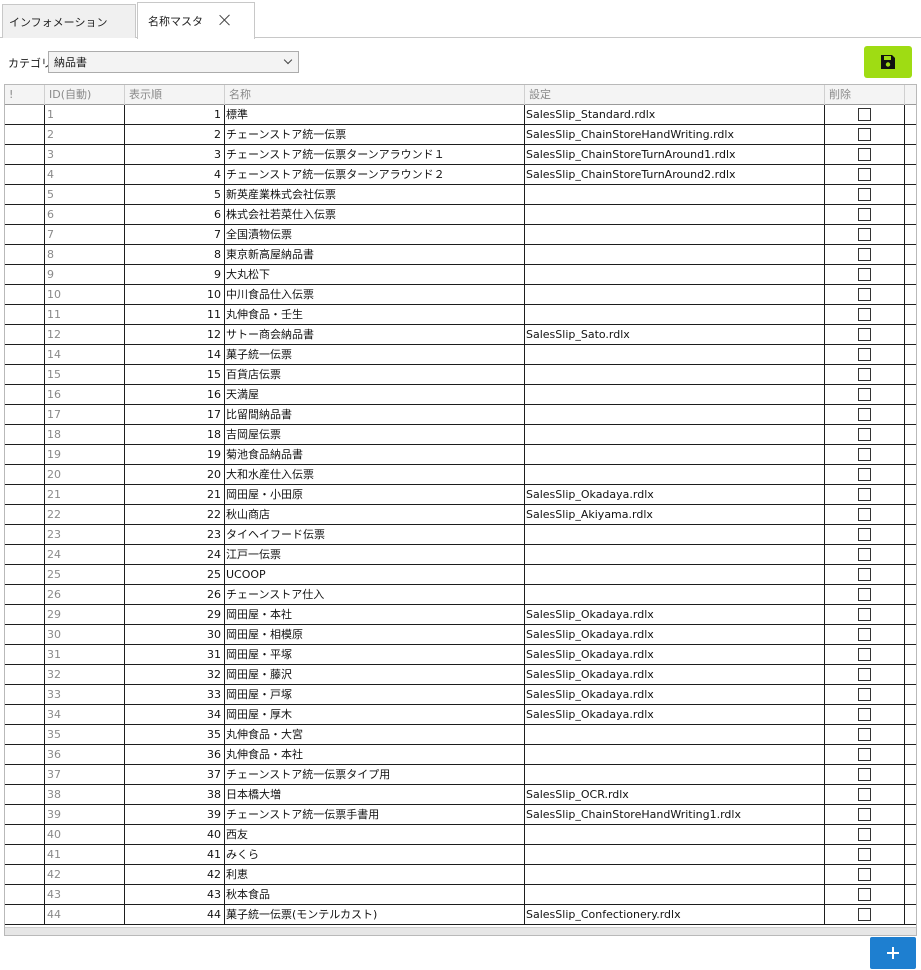  I want to click on id-cell: 22, so click(85, 514).